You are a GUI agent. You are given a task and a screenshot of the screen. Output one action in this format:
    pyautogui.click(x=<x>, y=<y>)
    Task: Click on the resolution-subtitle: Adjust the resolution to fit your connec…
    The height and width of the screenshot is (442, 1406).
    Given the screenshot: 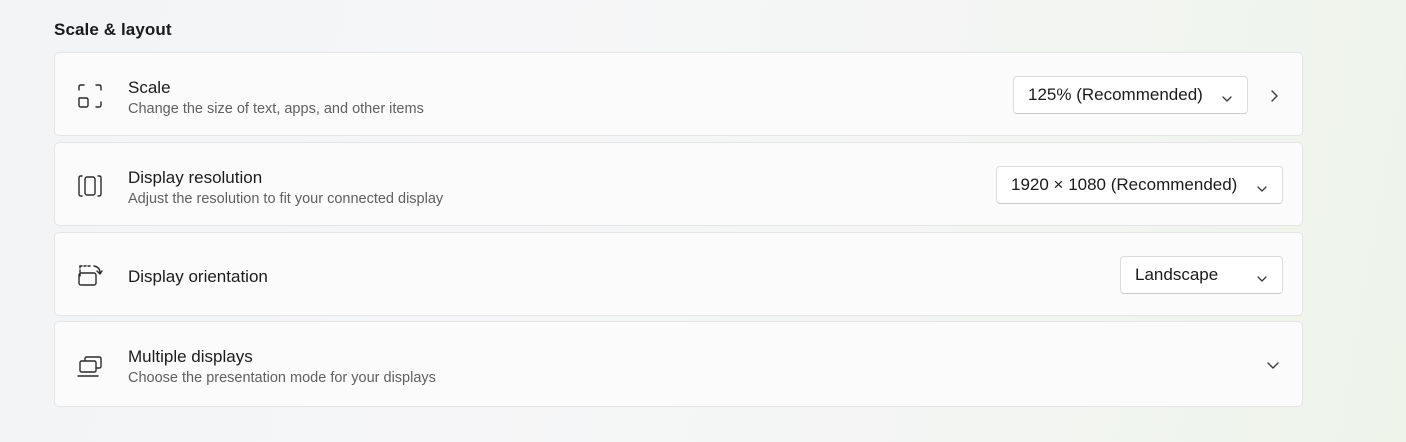 What is the action you would take?
    pyautogui.click(x=286, y=199)
    